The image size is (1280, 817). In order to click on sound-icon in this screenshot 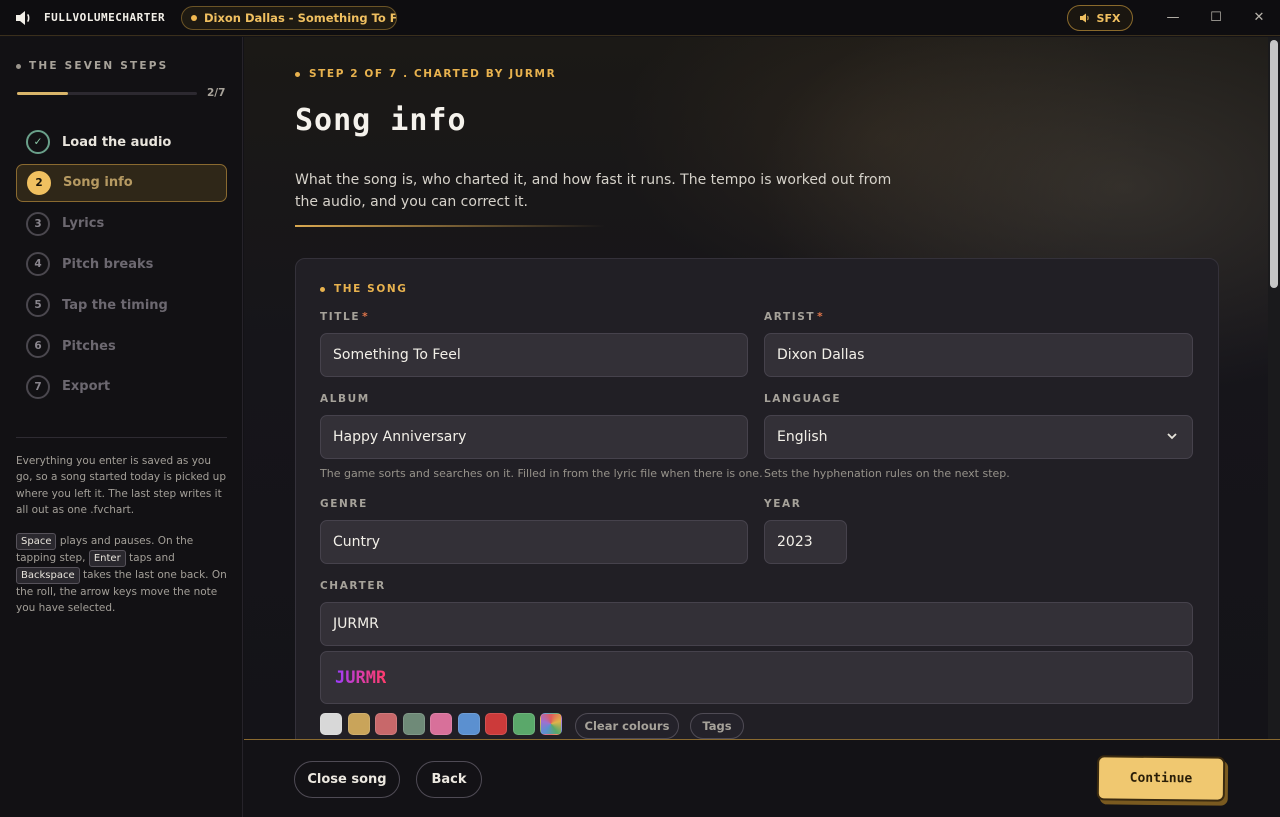, I will do `click(1084, 18)`.